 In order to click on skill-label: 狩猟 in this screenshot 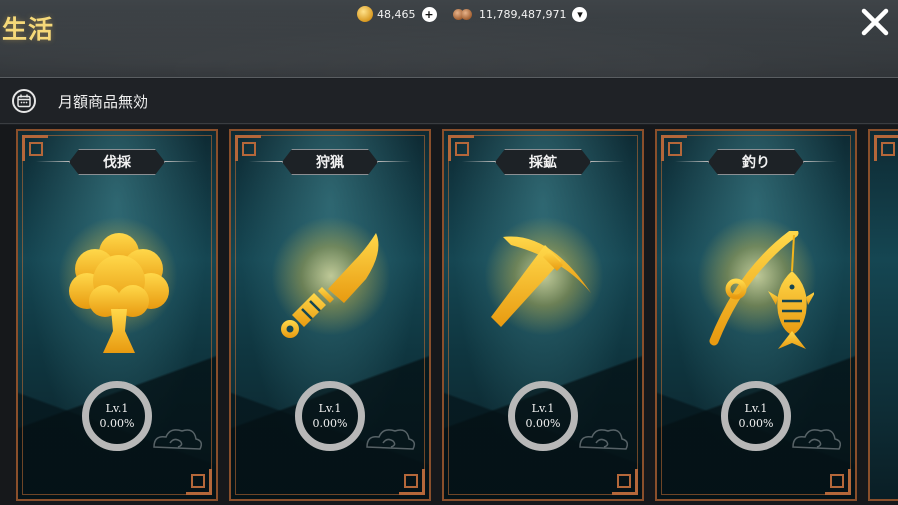, I will do `click(330, 162)`.